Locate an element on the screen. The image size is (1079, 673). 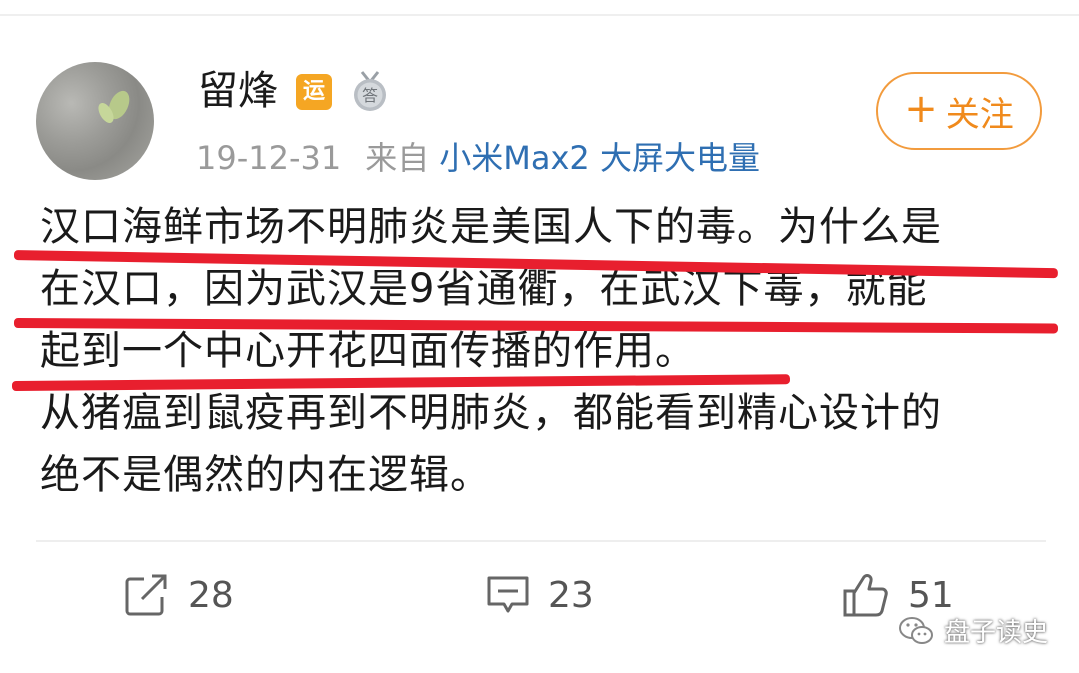
watermark-text: 盘子读史 is located at coordinates (996, 633).